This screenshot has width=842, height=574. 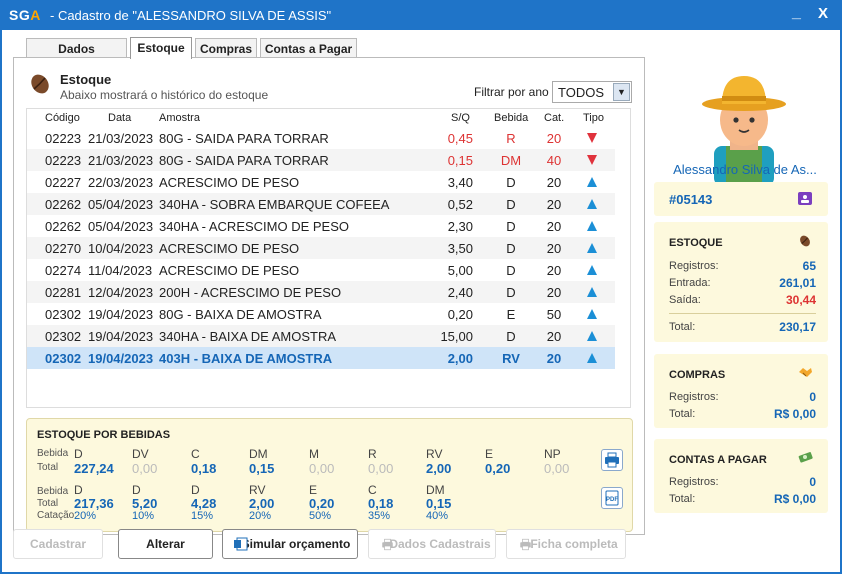 I want to click on bebida-total: 0,18, so click(x=204, y=468).